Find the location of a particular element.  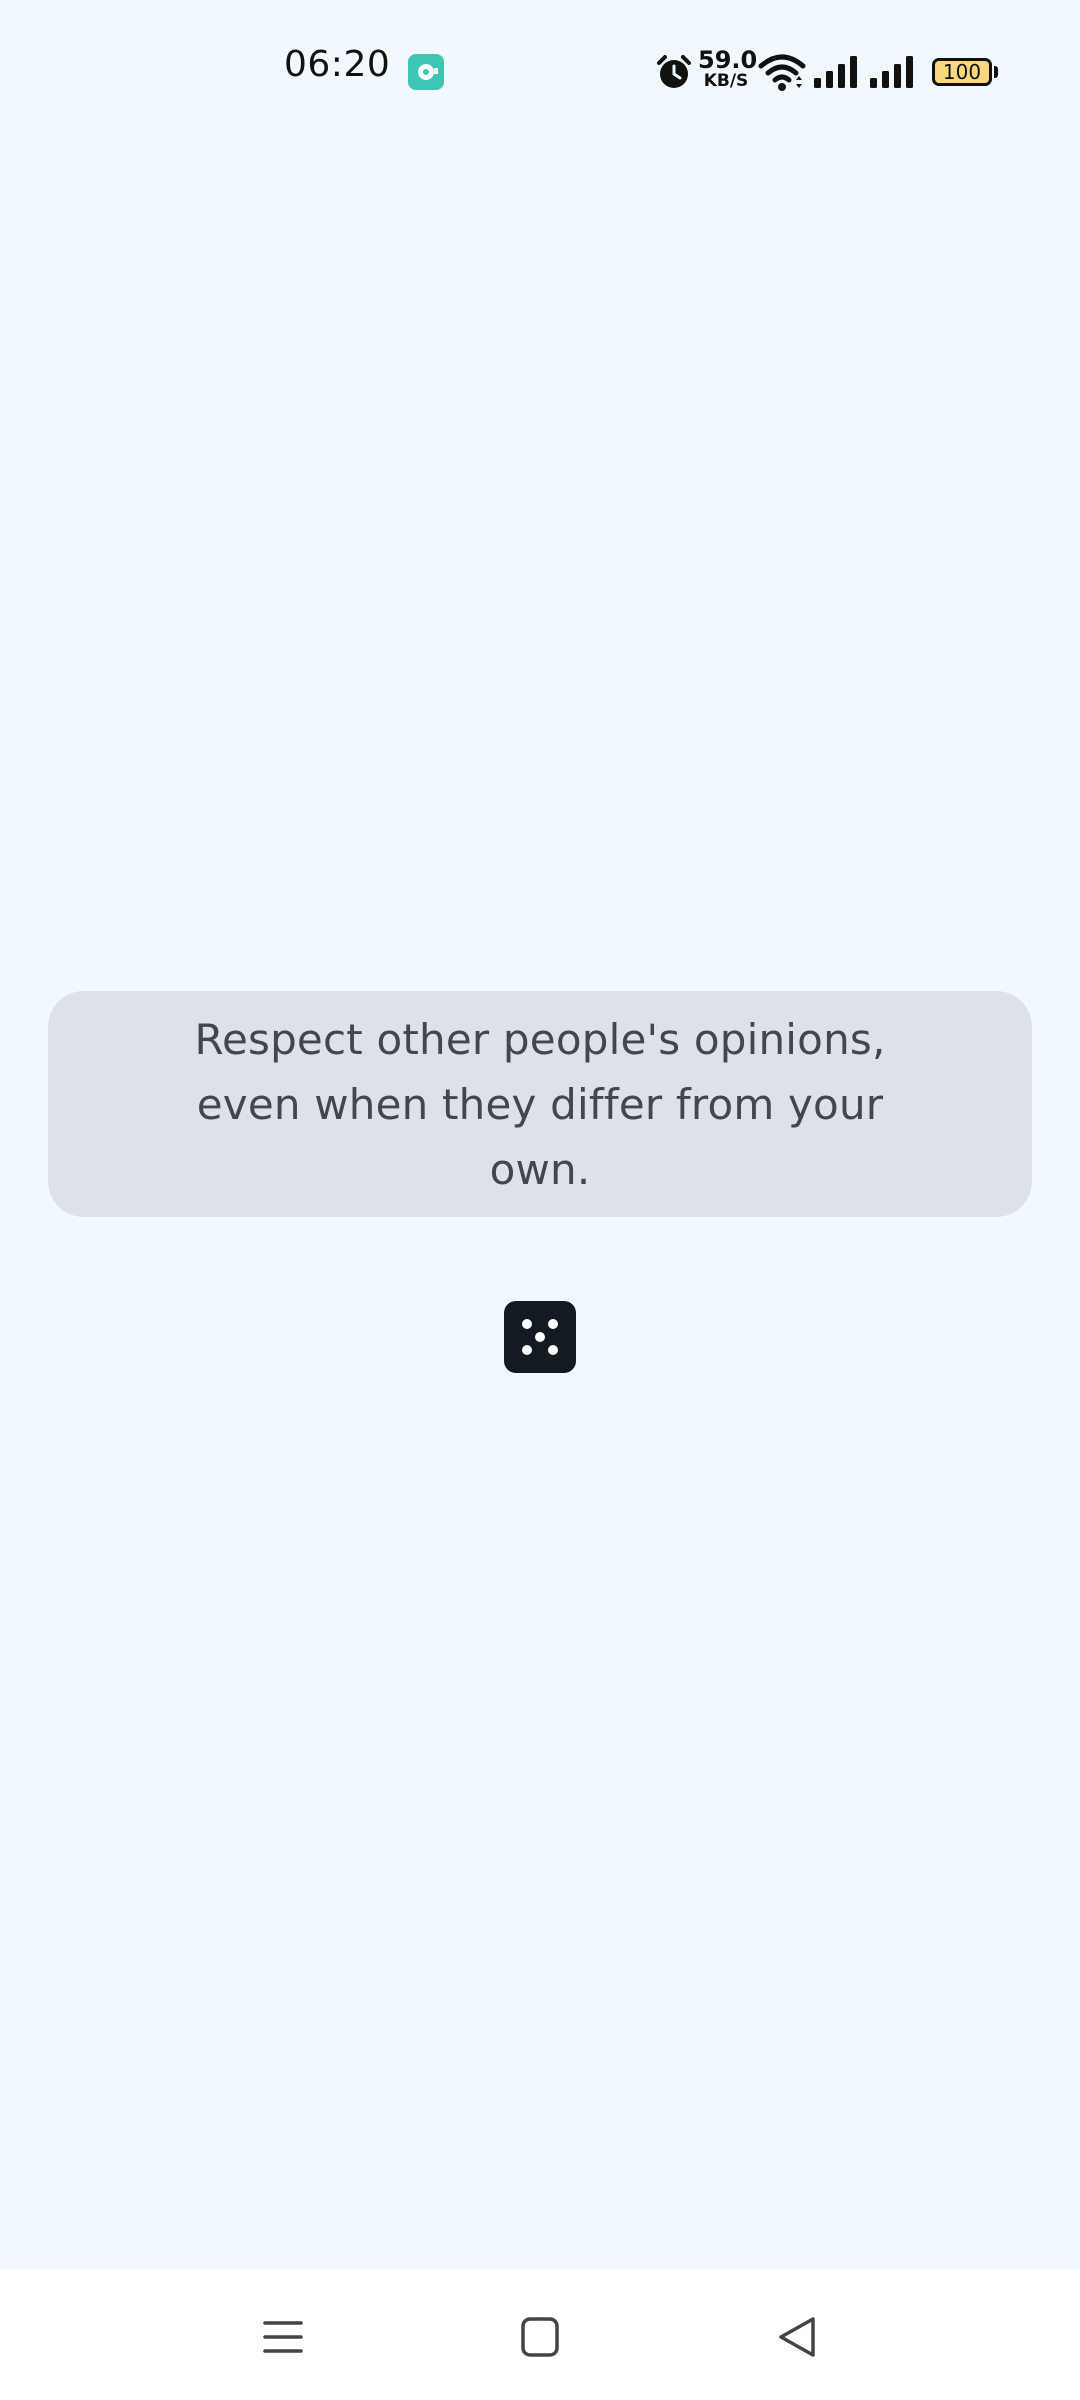

network-speed-value: 59.0 is located at coordinates (728, 60).